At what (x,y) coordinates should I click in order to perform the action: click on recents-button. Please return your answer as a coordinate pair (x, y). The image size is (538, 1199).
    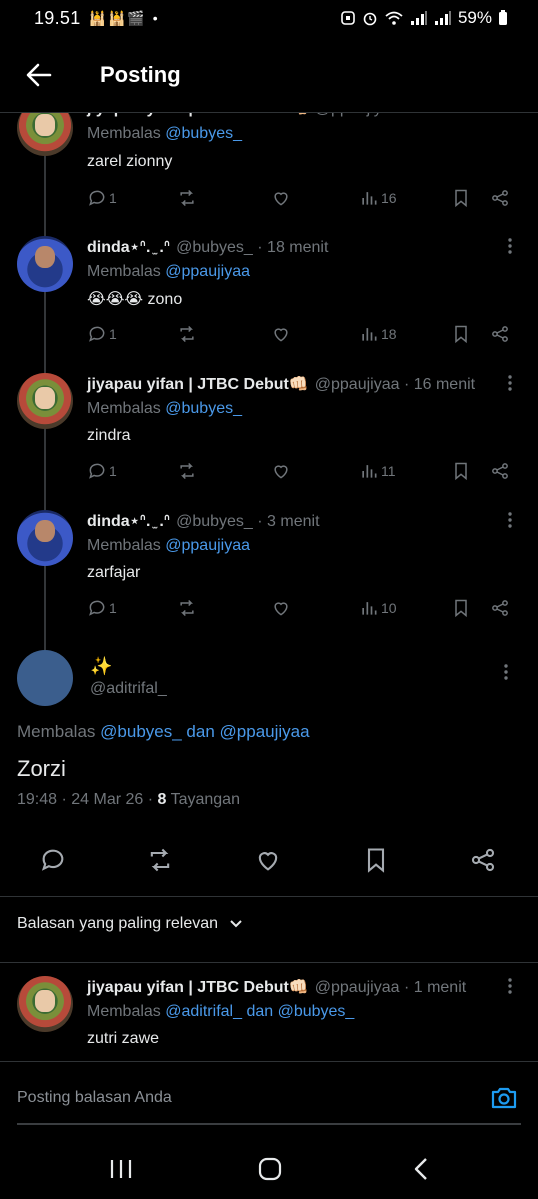
    Looking at the image, I should click on (121, 1169).